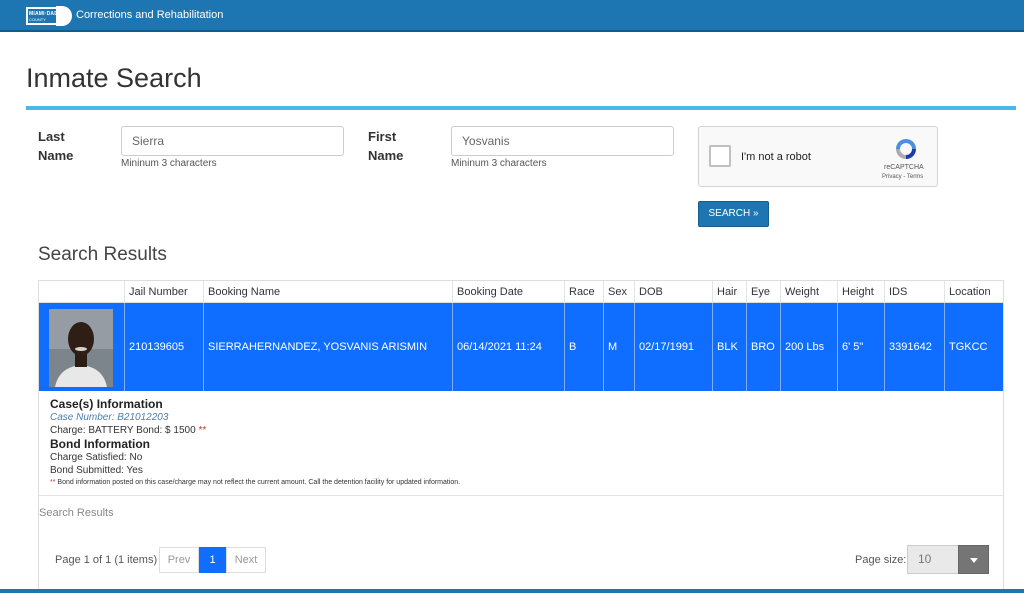  What do you see at coordinates (81, 292) in the screenshot?
I see `column-header-photo` at bounding box center [81, 292].